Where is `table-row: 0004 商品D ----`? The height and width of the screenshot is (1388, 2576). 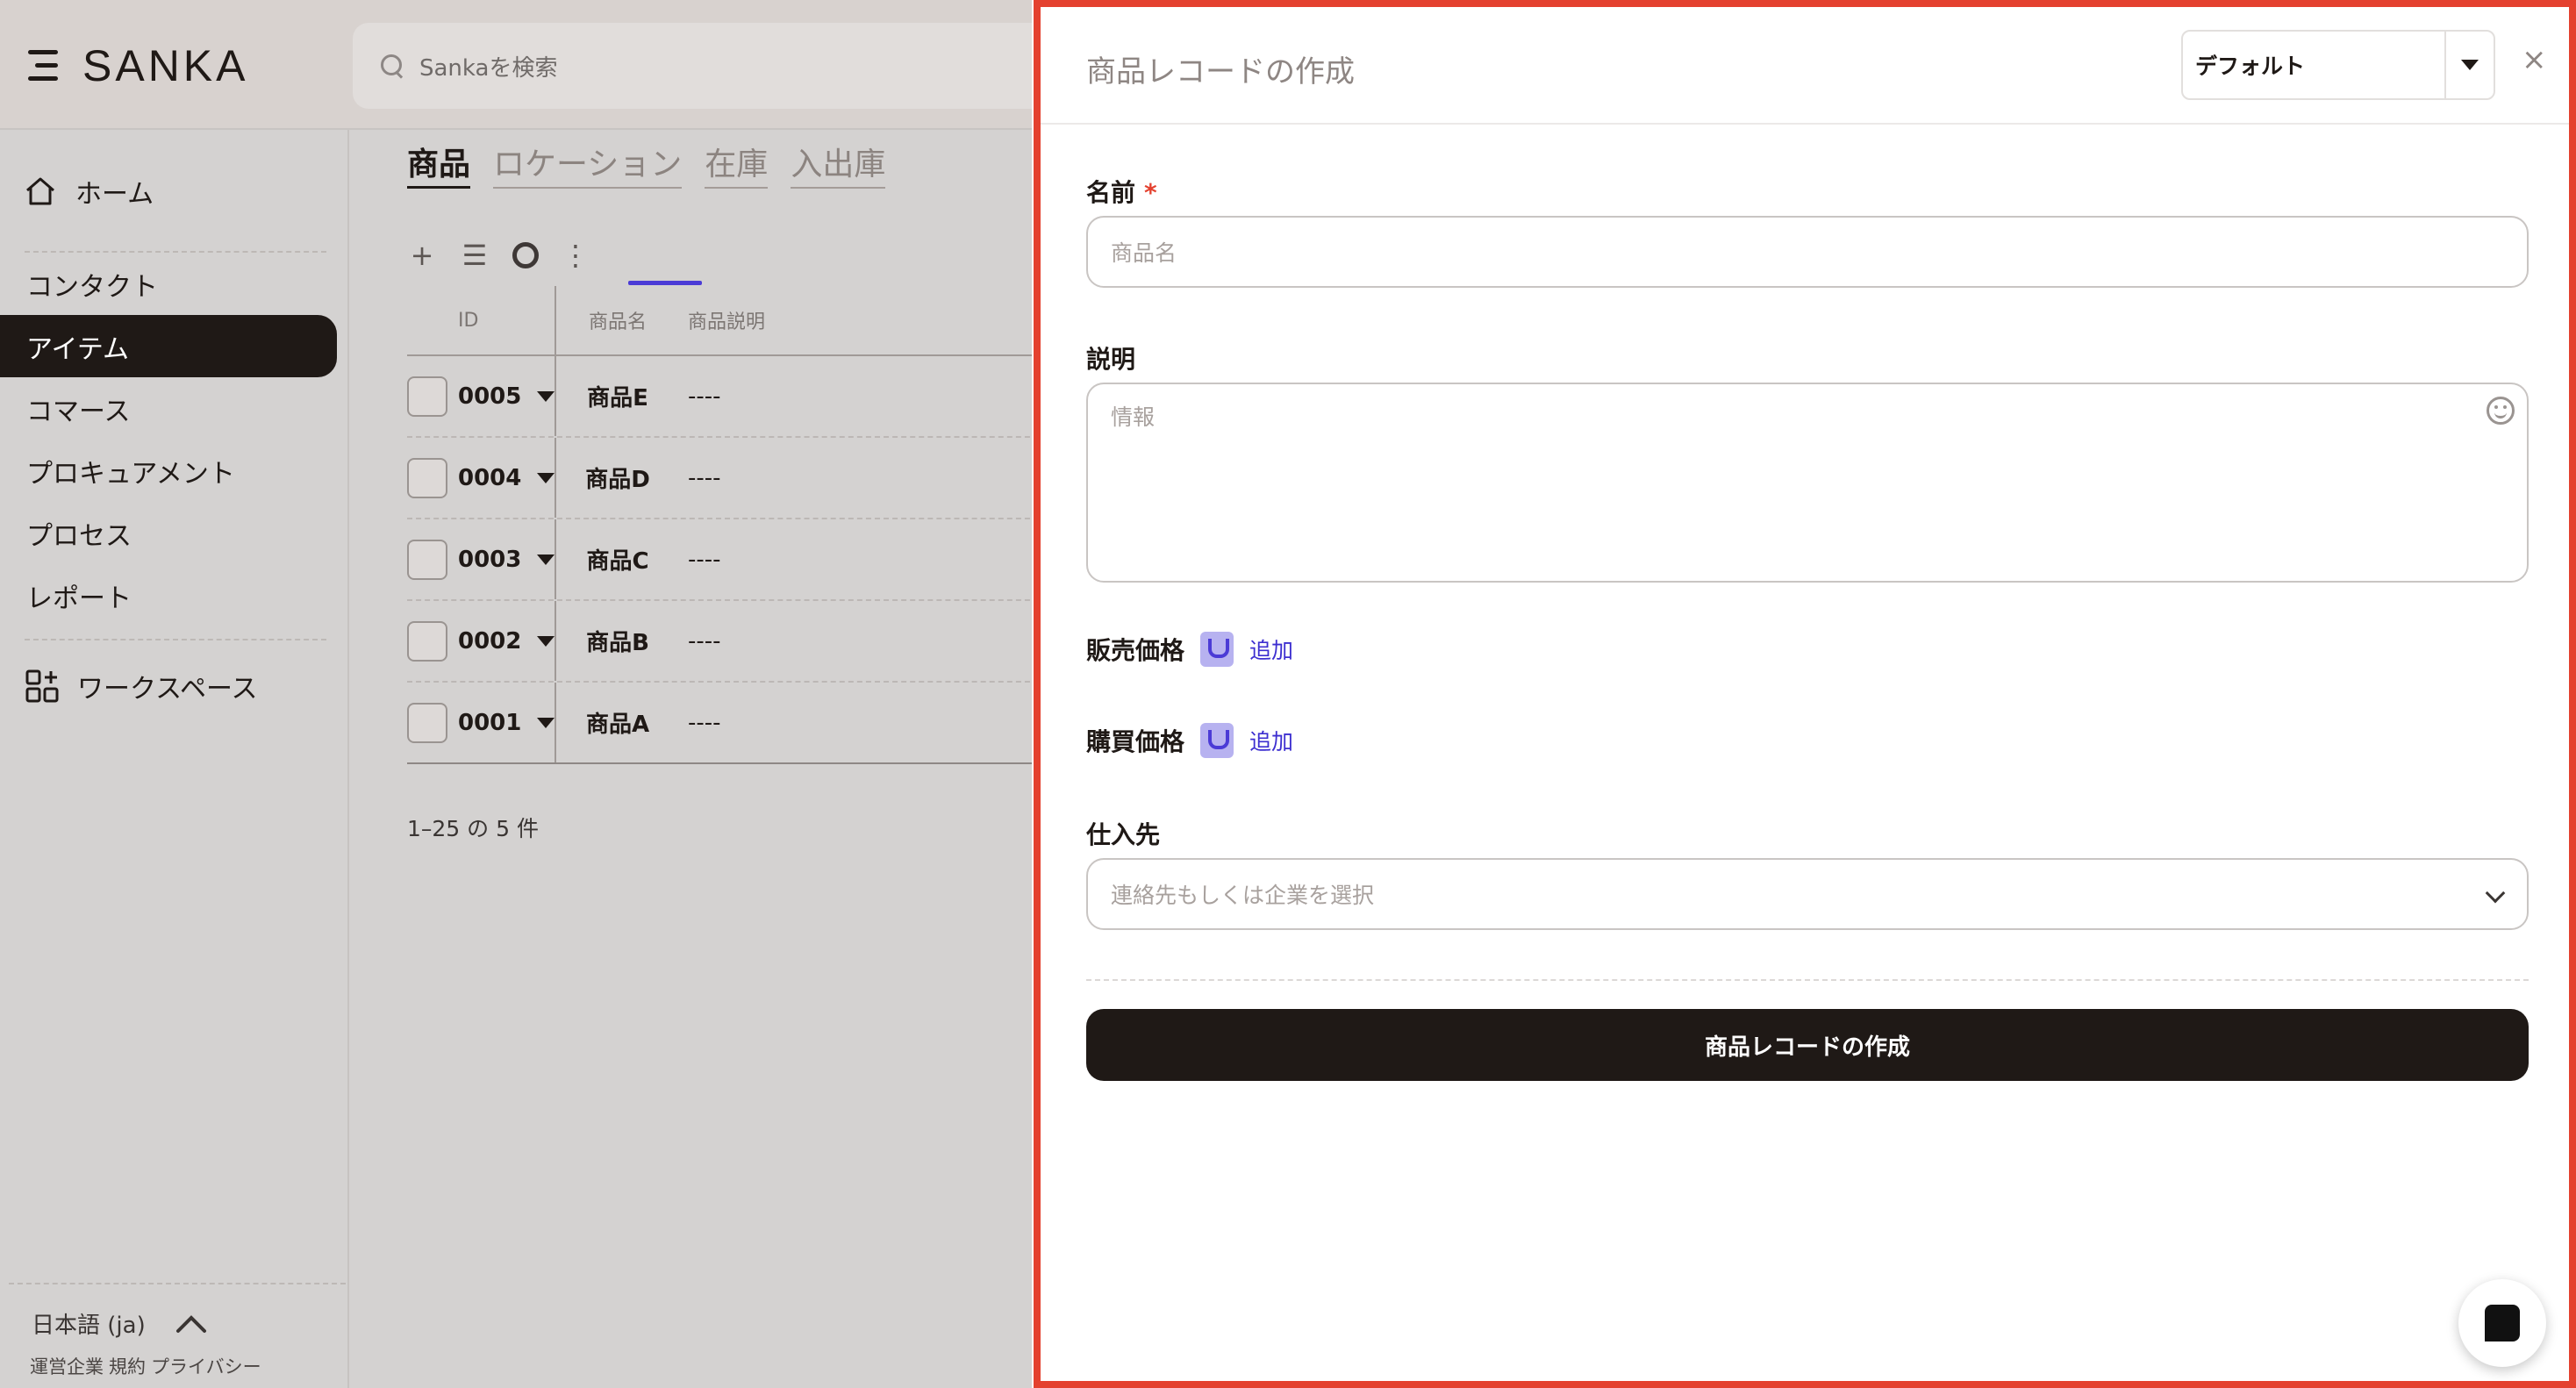
table-row: 0004 商品D ---- is located at coordinates (719, 478).